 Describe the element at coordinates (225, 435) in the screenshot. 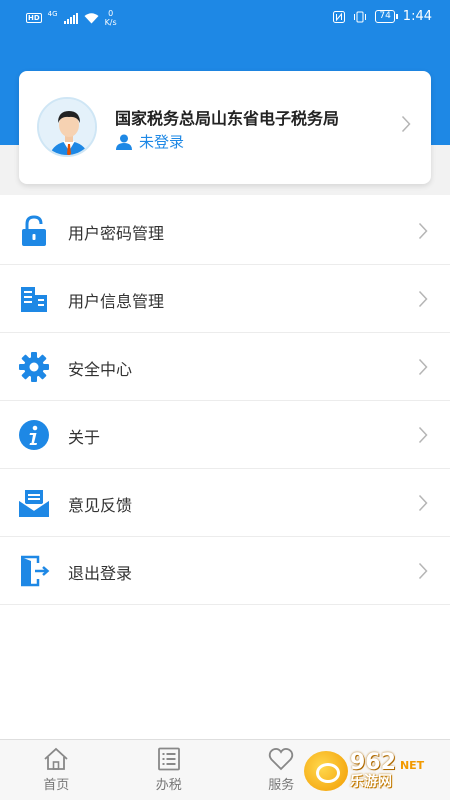

I see `menu-item-about: 关于` at that location.